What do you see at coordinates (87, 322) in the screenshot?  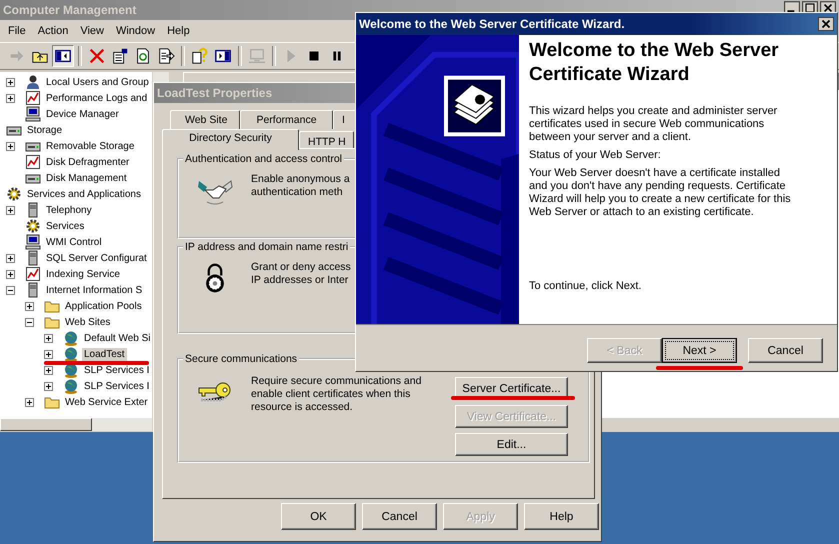 I see `tree-item: Web Sites` at bounding box center [87, 322].